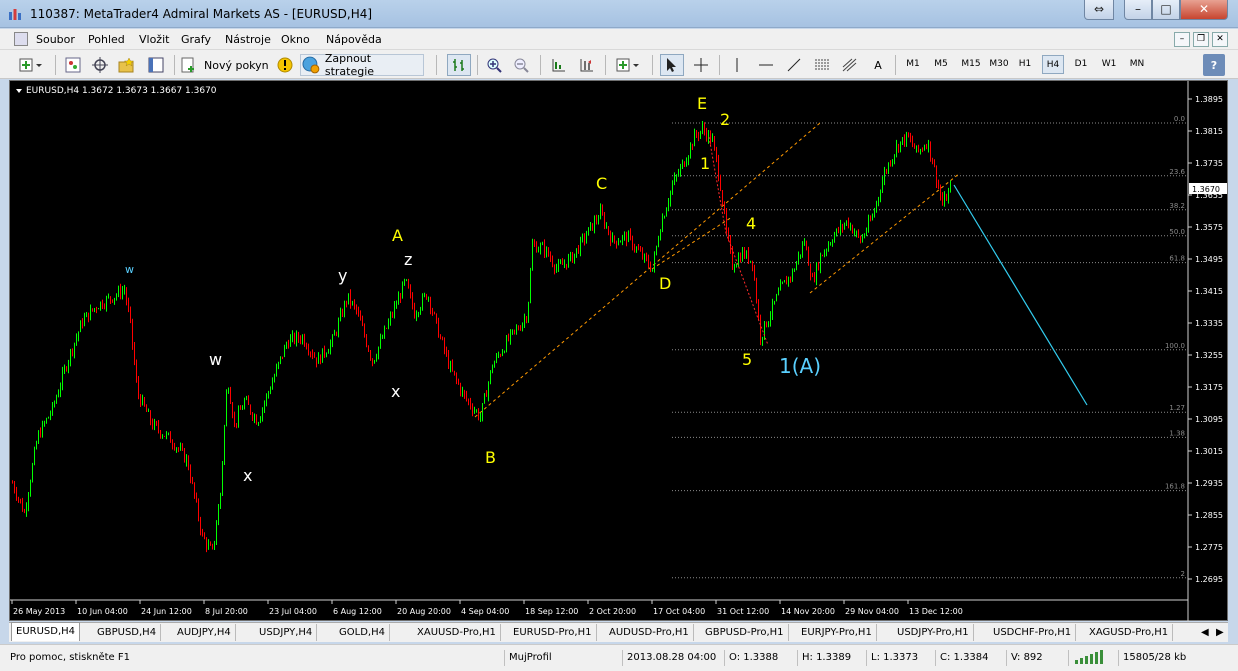 This screenshot has width=1238, height=671. Describe the element at coordinates (702, 103) in the screenshot. I see `wave-label: E` at that location.